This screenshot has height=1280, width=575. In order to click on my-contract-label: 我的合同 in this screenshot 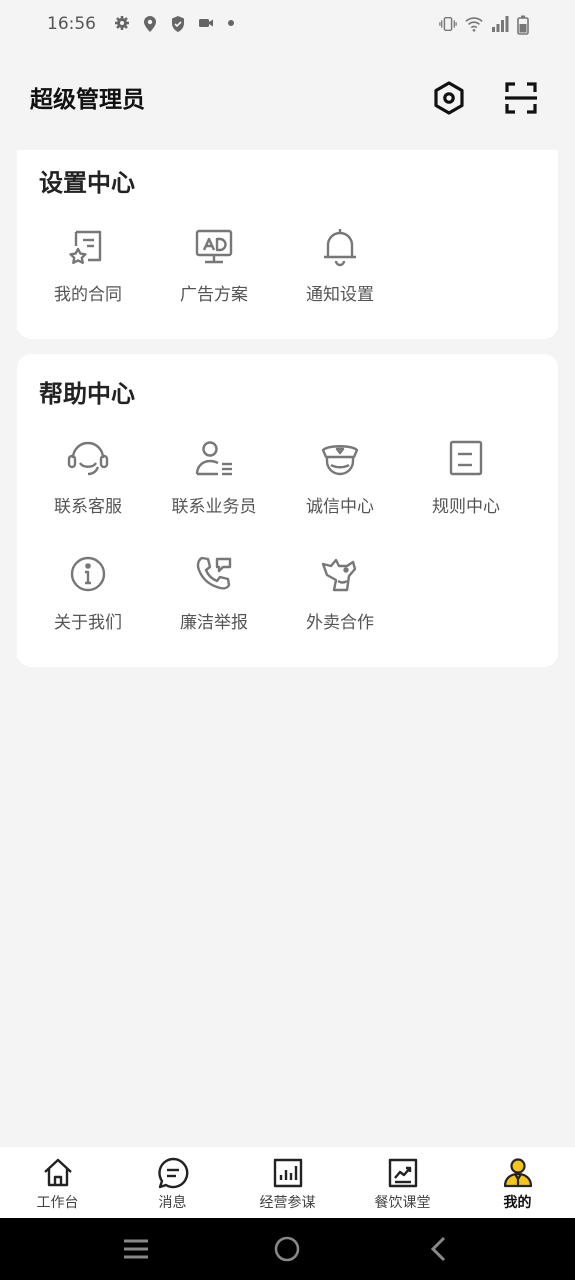, I will do `click(88, 295)`.